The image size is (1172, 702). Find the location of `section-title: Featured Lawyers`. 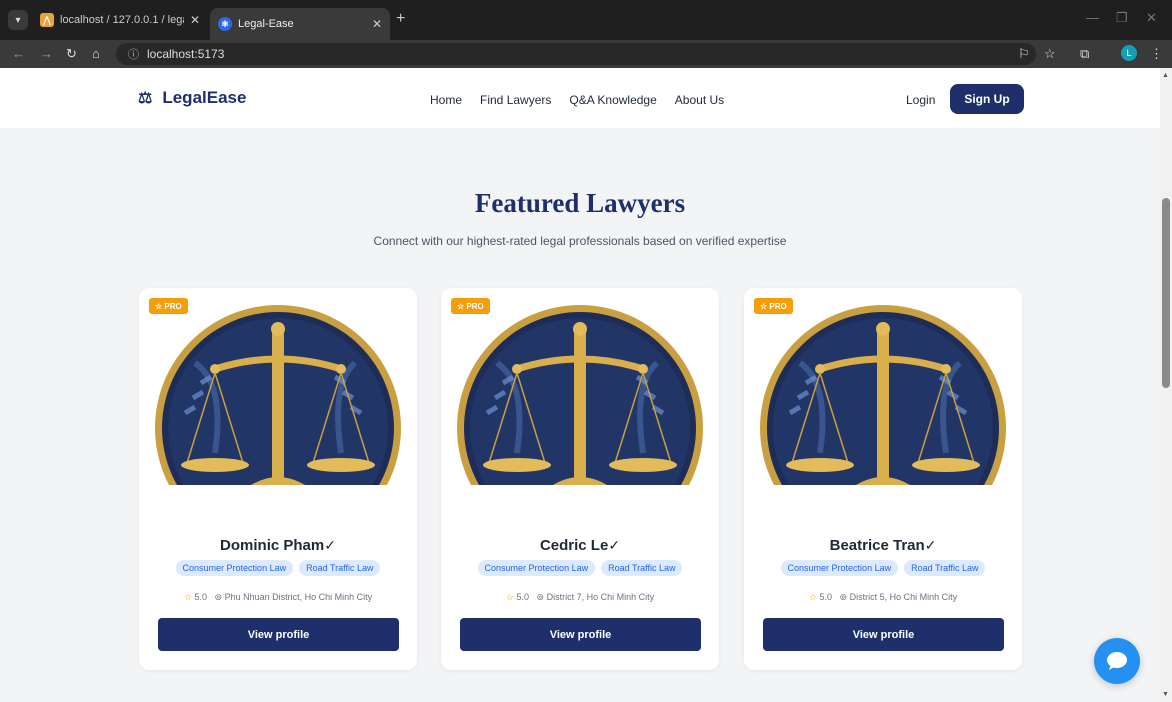

section-title: Featured Lawyers is located at coordinates (580, 203).